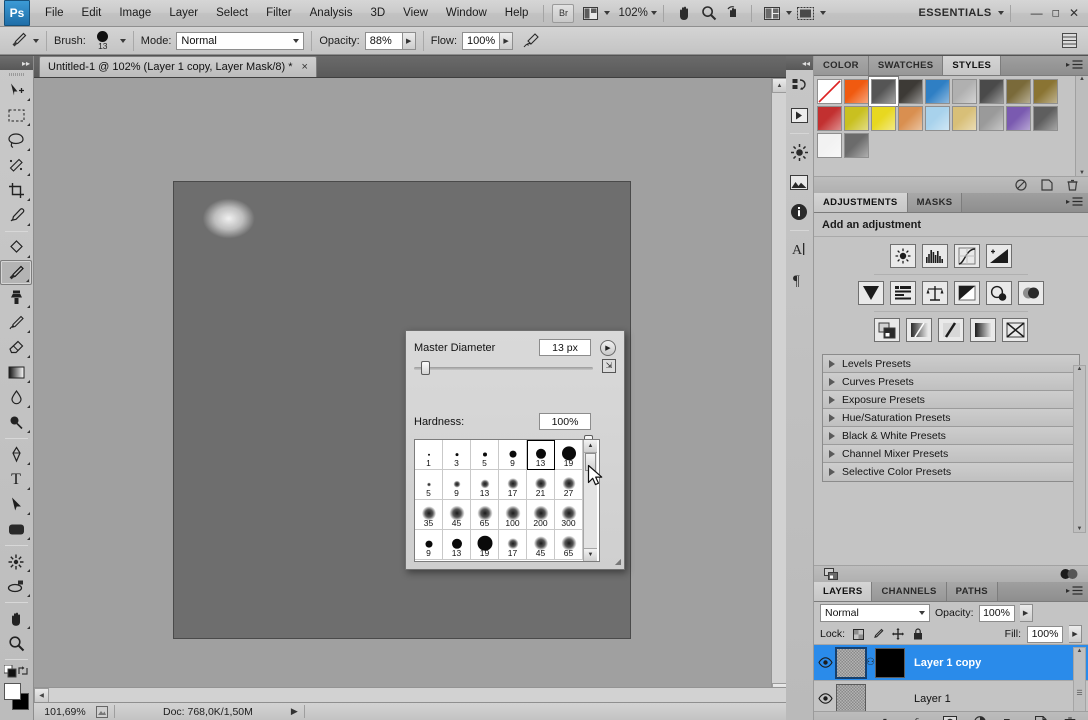 The height and width of the screenshot is (720, 1088). What do you see at coordinates (16, 74) in the screenshot?
I see `toolbox-drag-grip` at bounding box center [16, 74].